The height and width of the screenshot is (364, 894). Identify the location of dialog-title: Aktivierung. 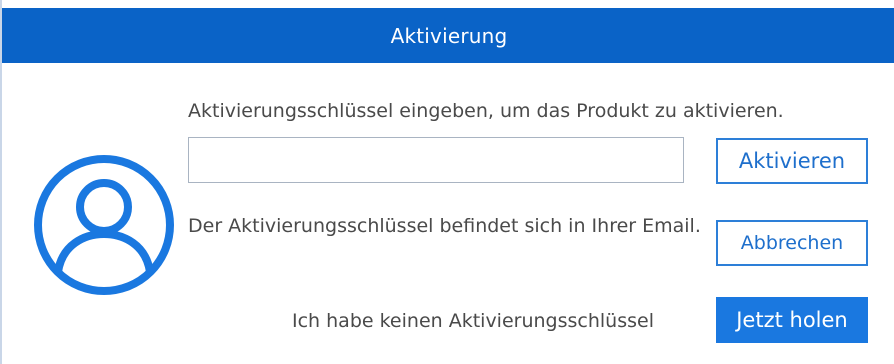
(449, 35).